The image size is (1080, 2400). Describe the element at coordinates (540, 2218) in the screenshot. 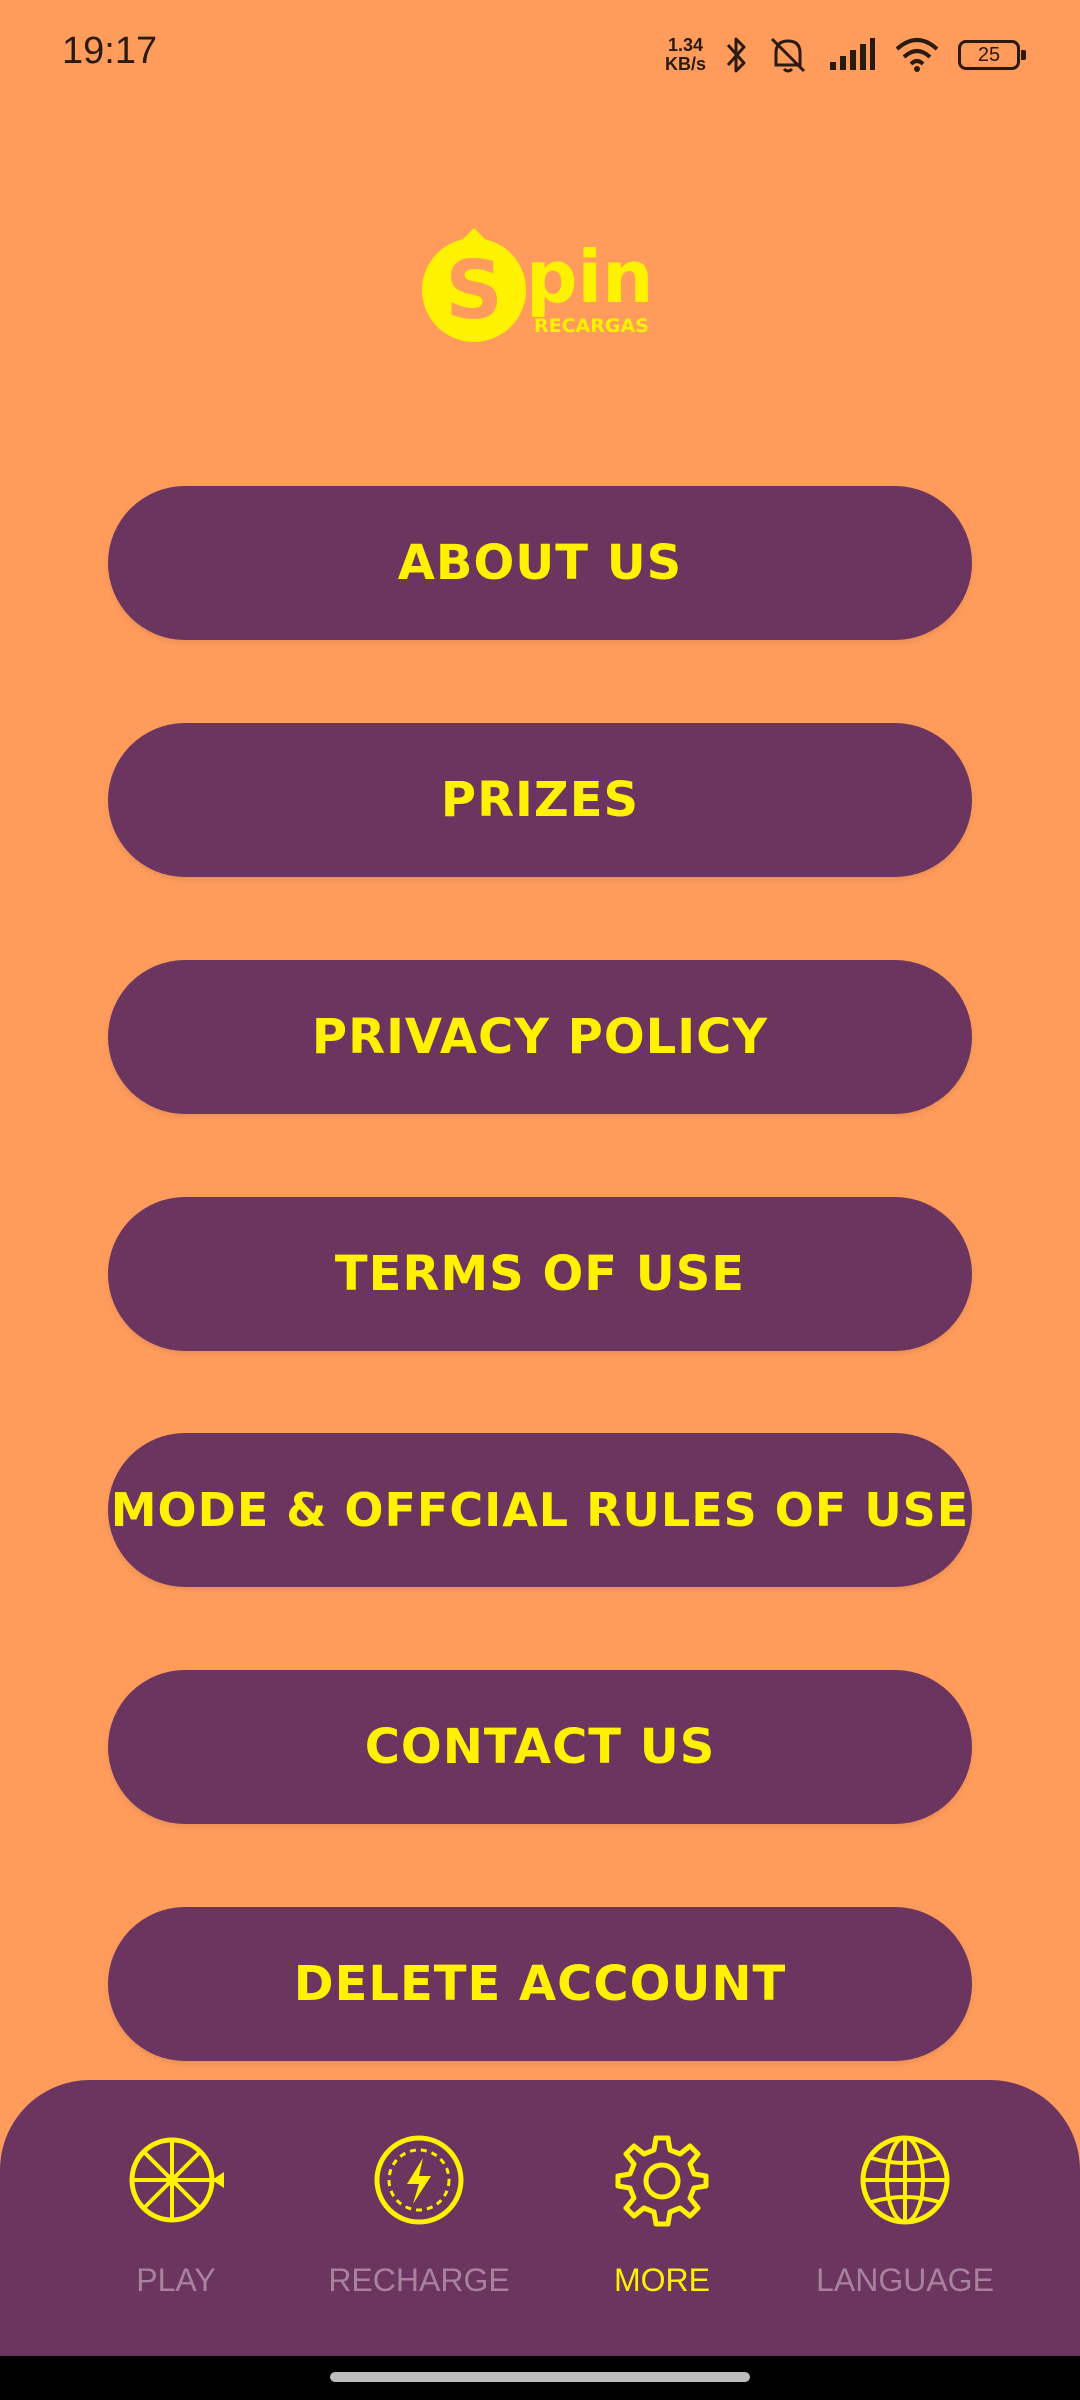

I see `bottom-navigation: PLAY RECHARGE MORE LANGUAGE` at that location.